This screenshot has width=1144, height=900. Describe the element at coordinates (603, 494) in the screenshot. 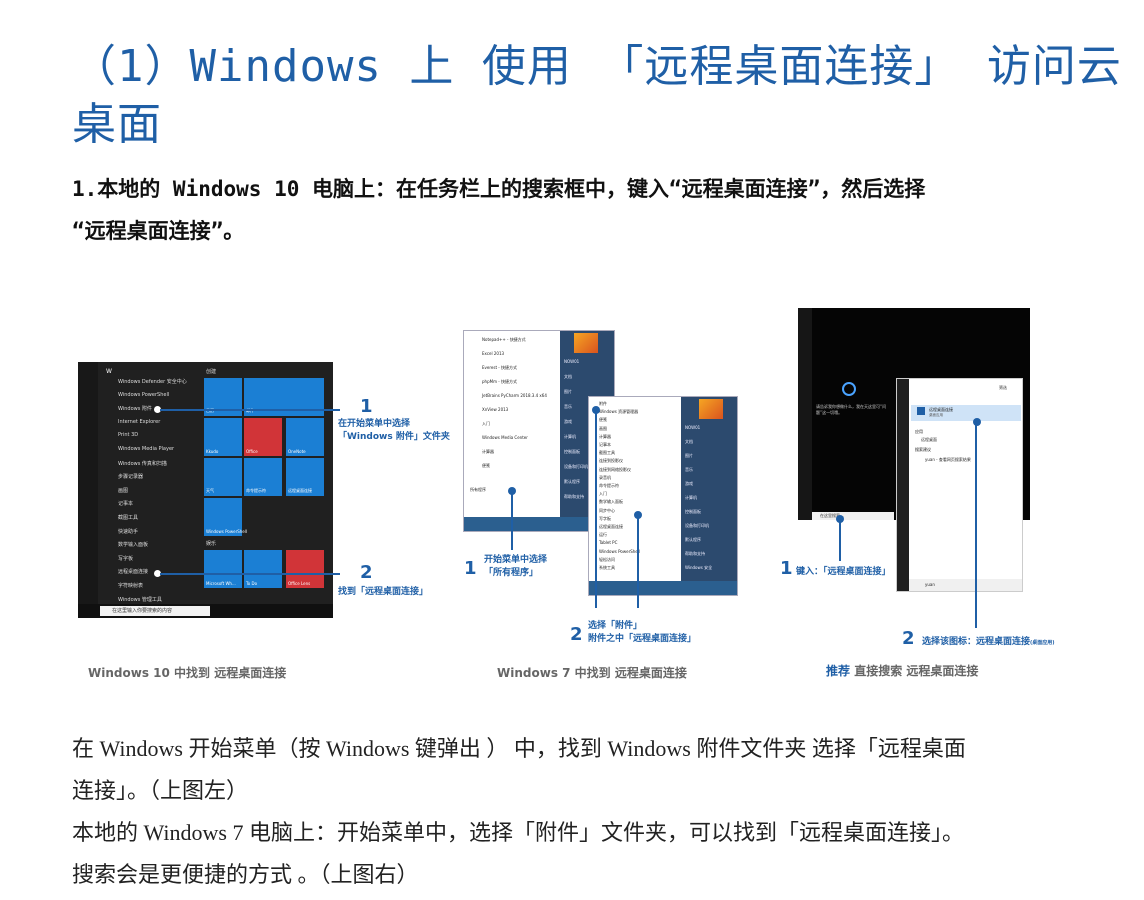

I see `win7-accessory-item: 入门` at that location.